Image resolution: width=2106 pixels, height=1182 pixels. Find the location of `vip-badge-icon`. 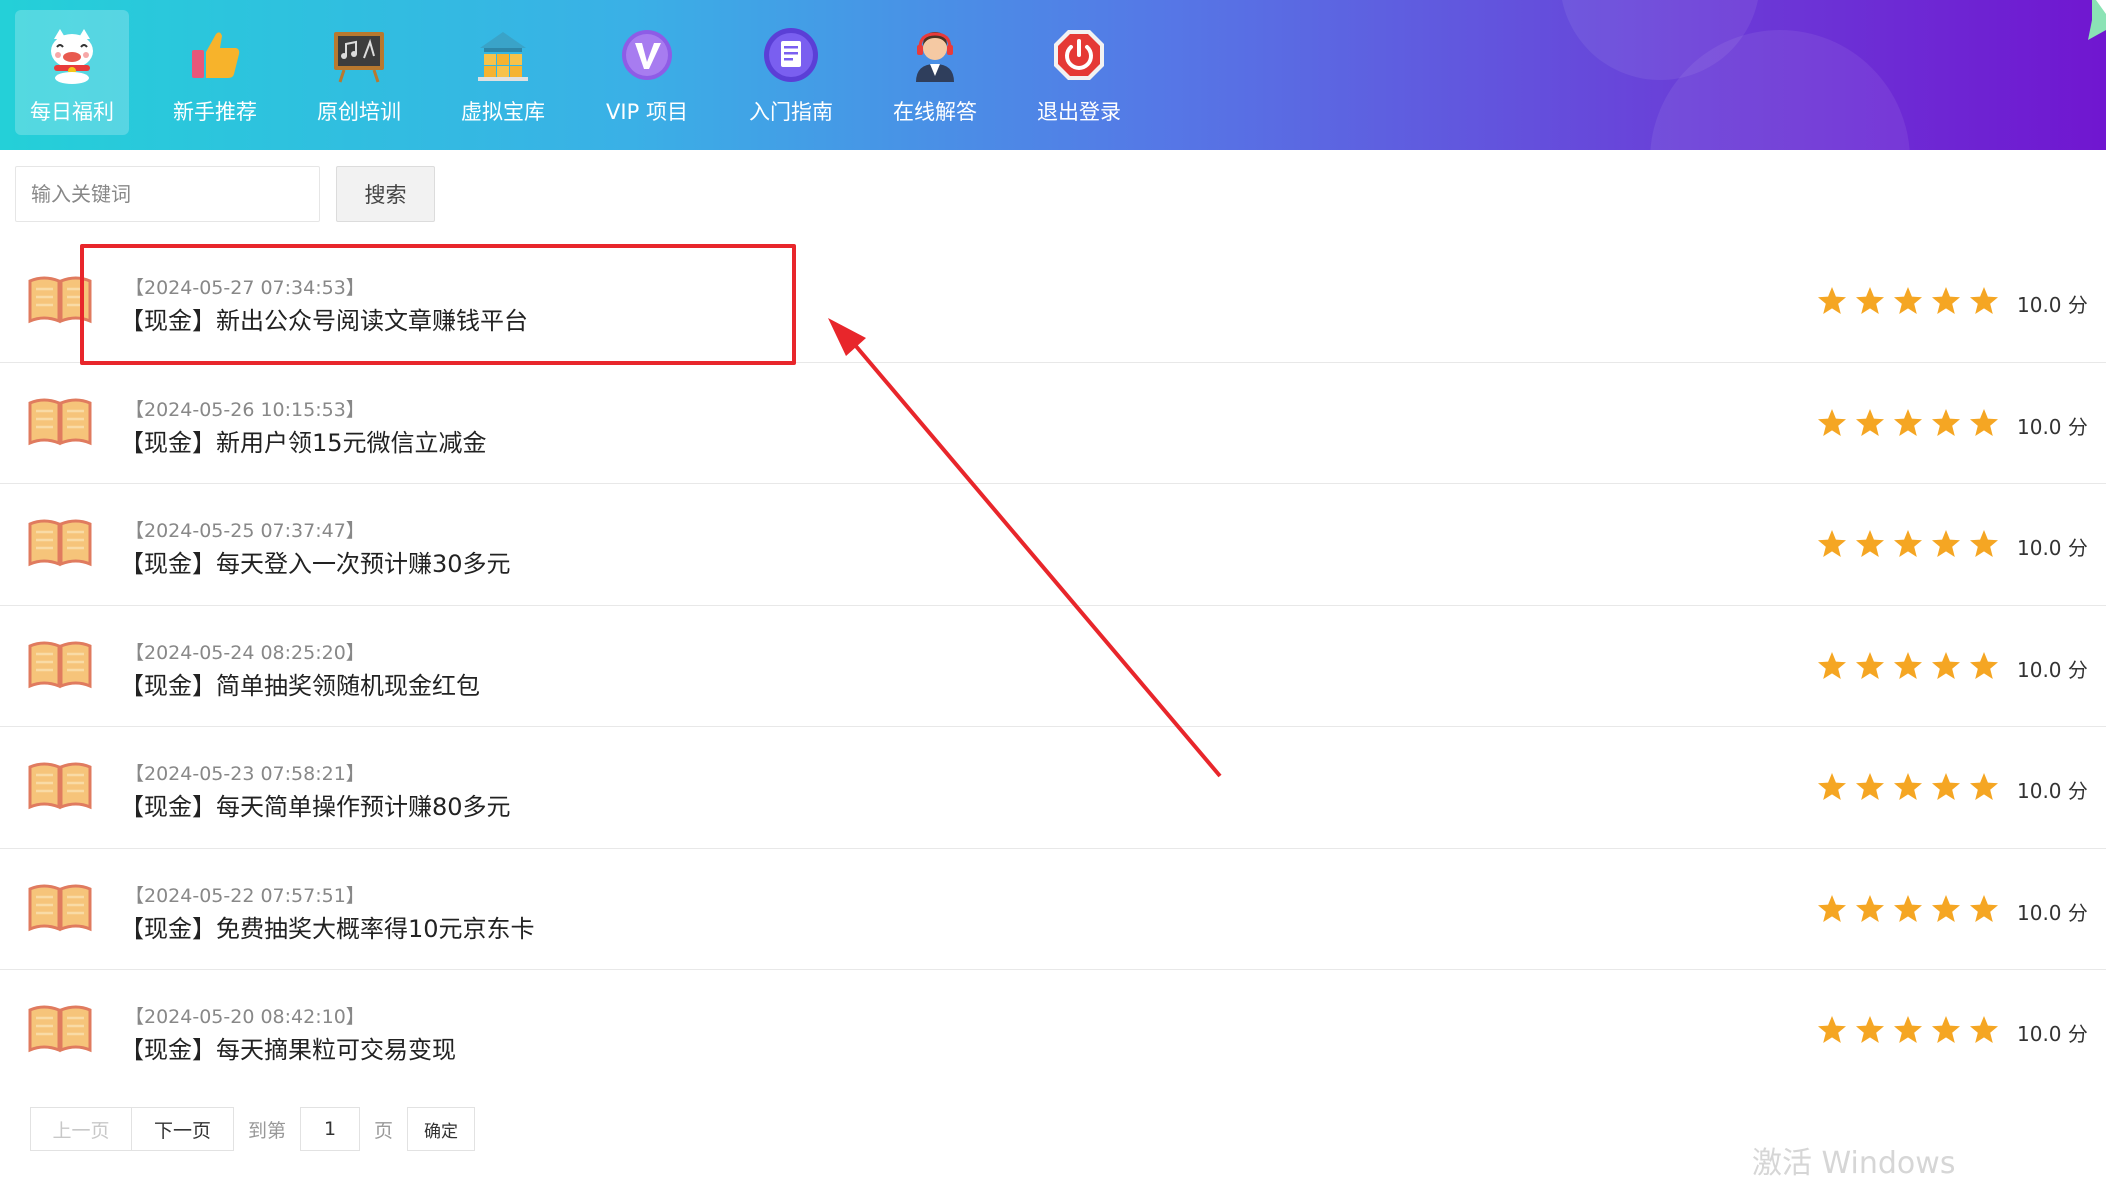

vip-badge-icon is located at coordinates (647, 55).